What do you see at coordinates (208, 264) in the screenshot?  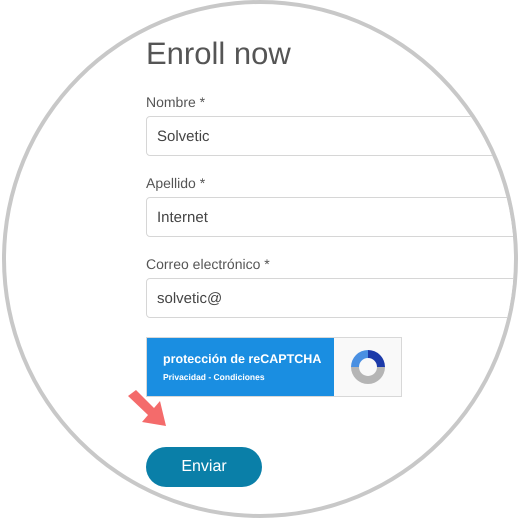 I see `field-label: Correo electrónico *` at bounding box center [208, 264].